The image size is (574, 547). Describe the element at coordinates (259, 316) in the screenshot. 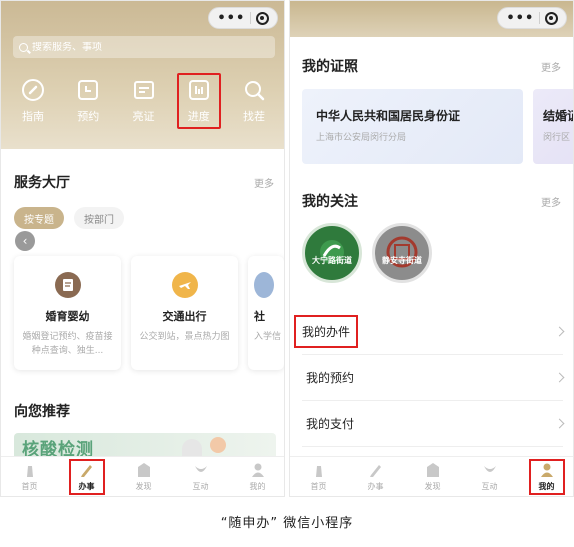

I see `card-title: 社` at that location.